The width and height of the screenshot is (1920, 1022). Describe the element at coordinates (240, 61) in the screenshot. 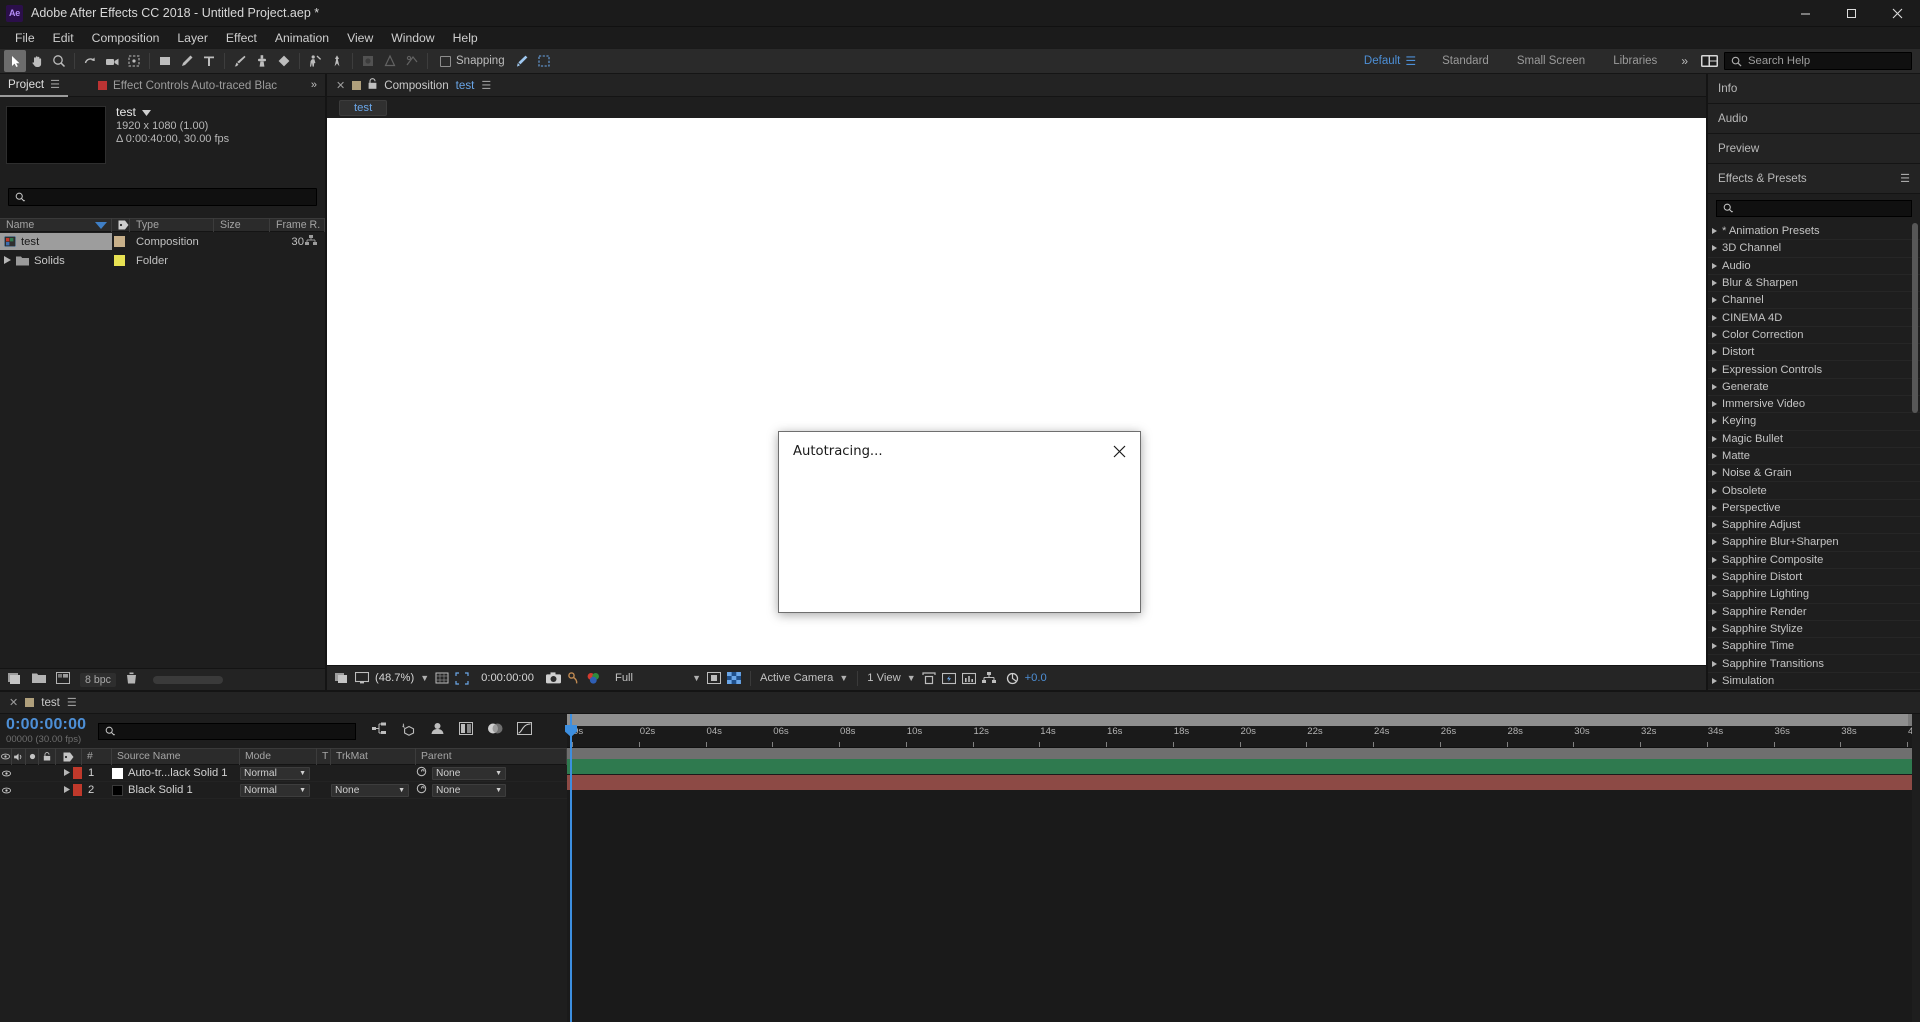

I see `brush-tool-icon` at that location.